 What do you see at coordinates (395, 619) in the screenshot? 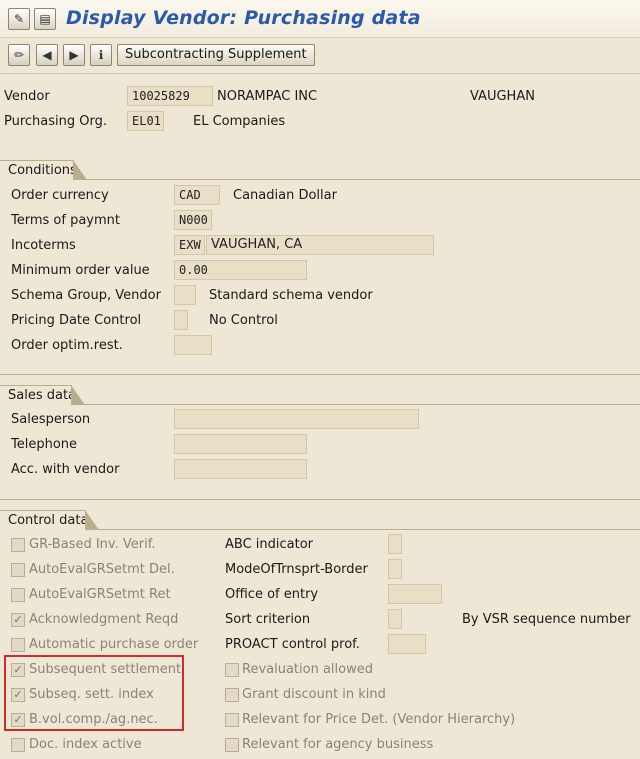
I see `sort-criterion-field` at bounding box center [395, 619].